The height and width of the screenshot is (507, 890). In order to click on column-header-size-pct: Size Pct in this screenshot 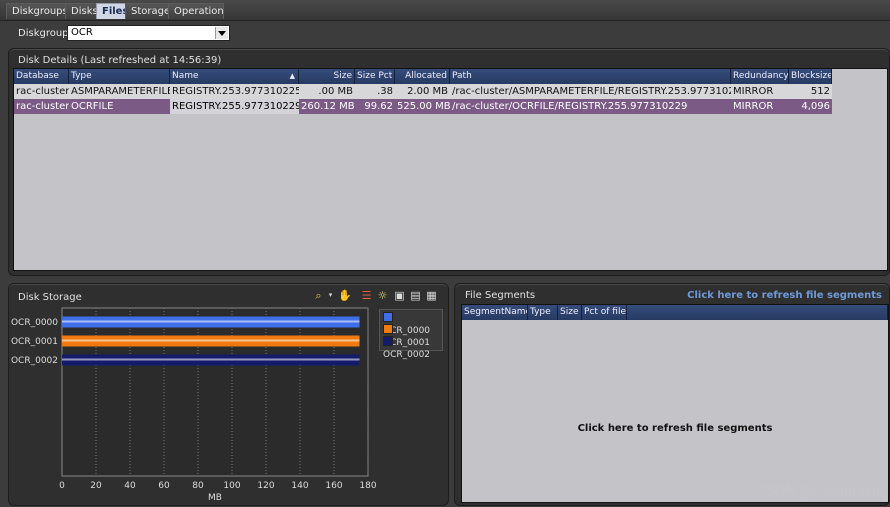, I will do `click(375, 76)`.